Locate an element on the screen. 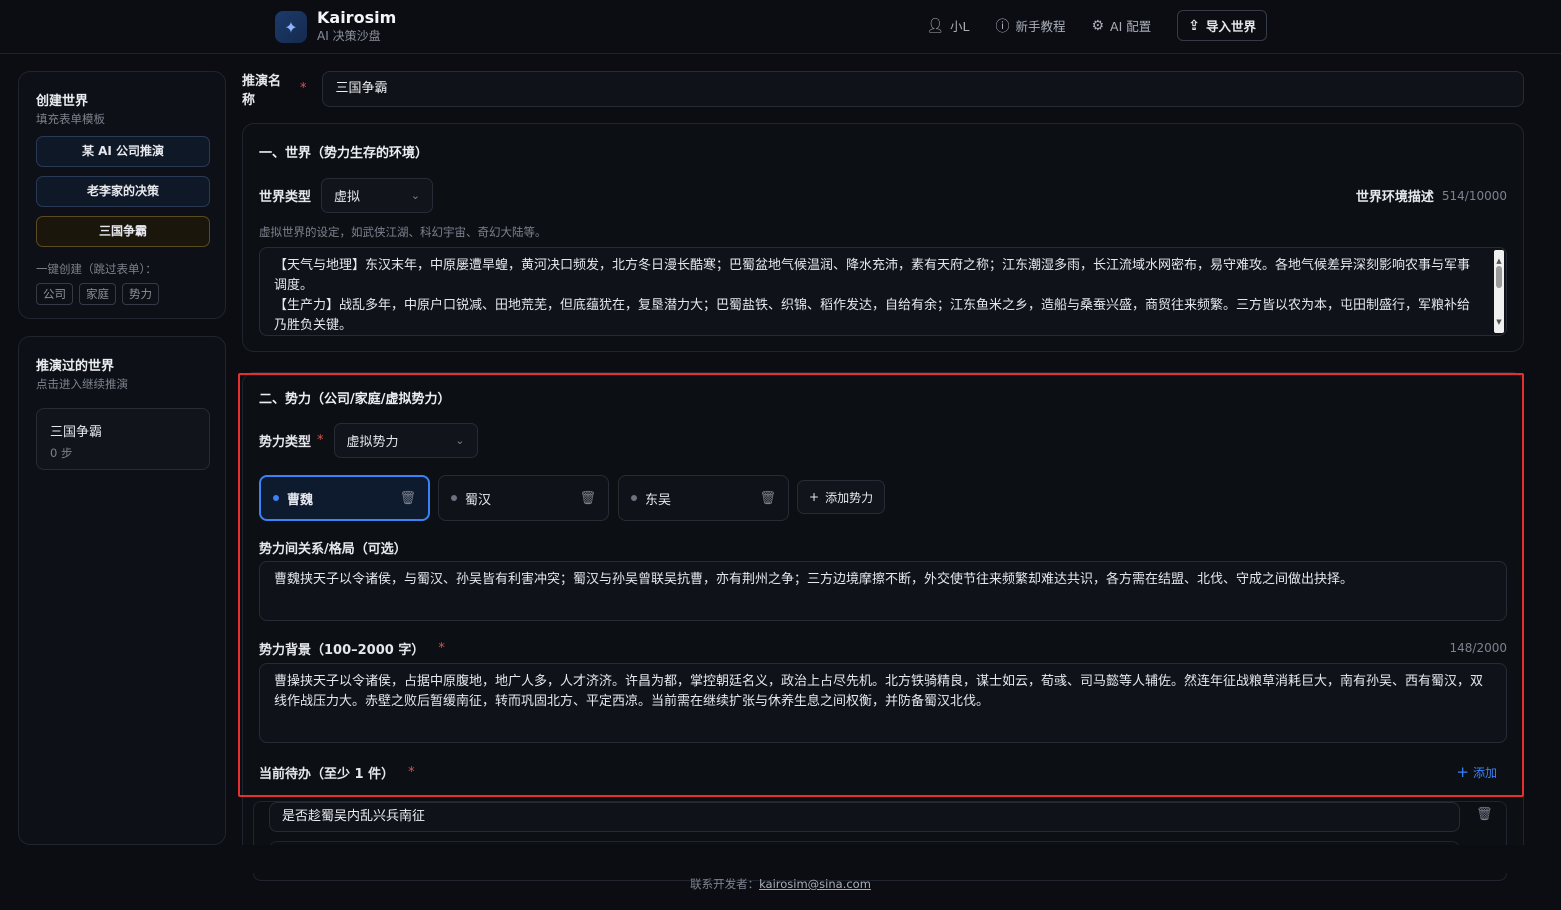  sim-name-input: 三国争霸 is located at coordinates (923, 88).